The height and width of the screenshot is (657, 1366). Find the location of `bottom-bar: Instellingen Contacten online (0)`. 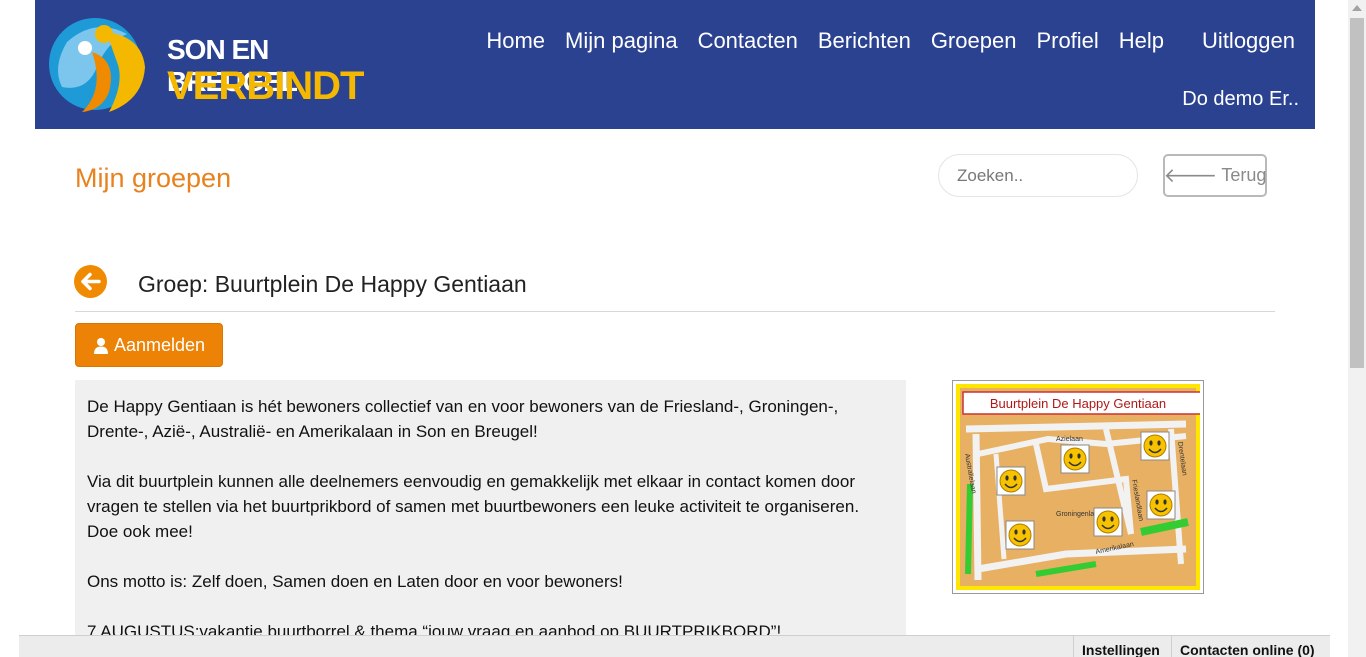

bottom-bar: Instellingen Contacten online (0) is located at coordinates (674, 646).